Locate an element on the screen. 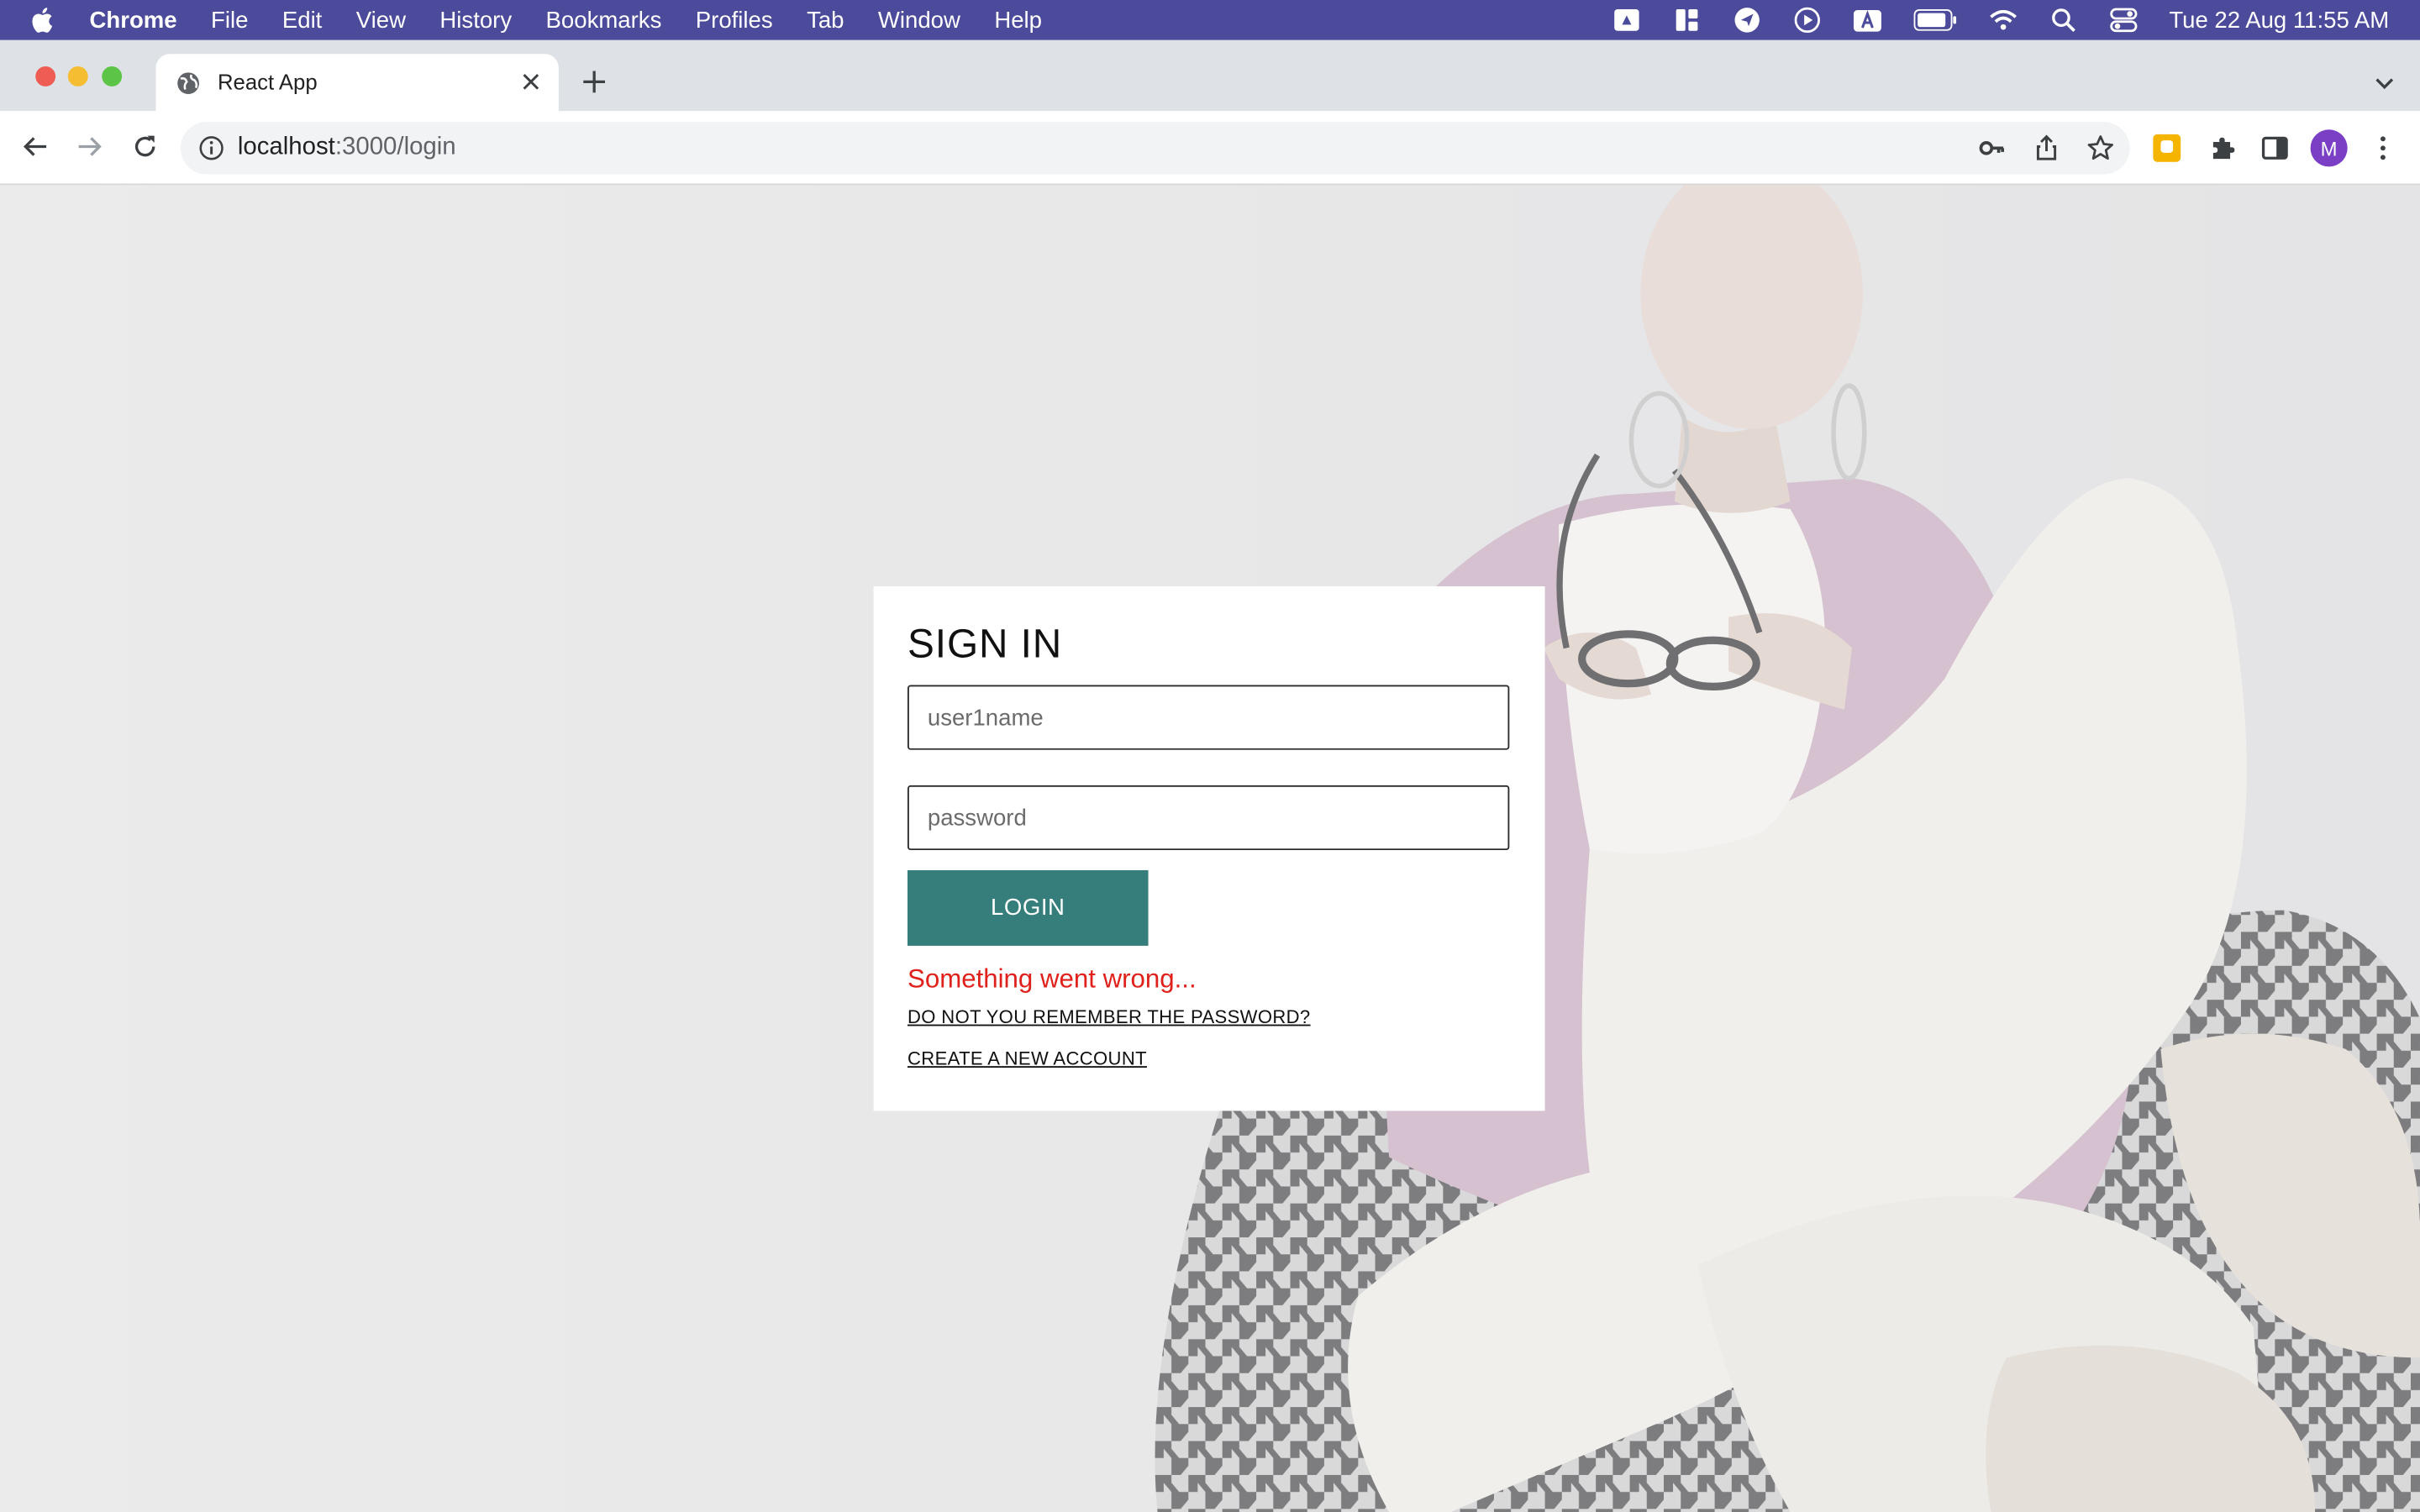 The width and height of the screenshot is (2420, 1512). close-tab-icon is located at coordinates (530, 82).